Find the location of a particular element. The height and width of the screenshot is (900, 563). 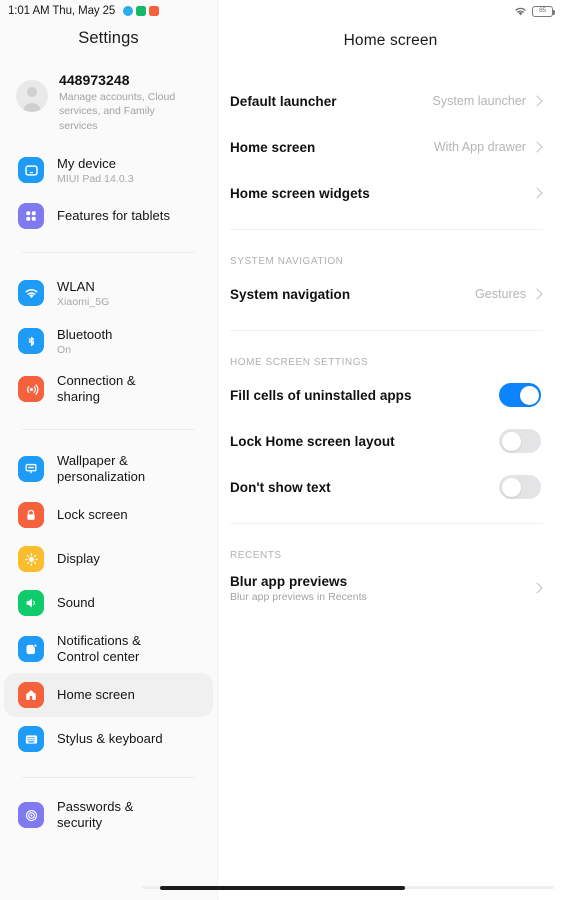

sidebar-item-label: Bluetooth is located at coordinates (85, 334).